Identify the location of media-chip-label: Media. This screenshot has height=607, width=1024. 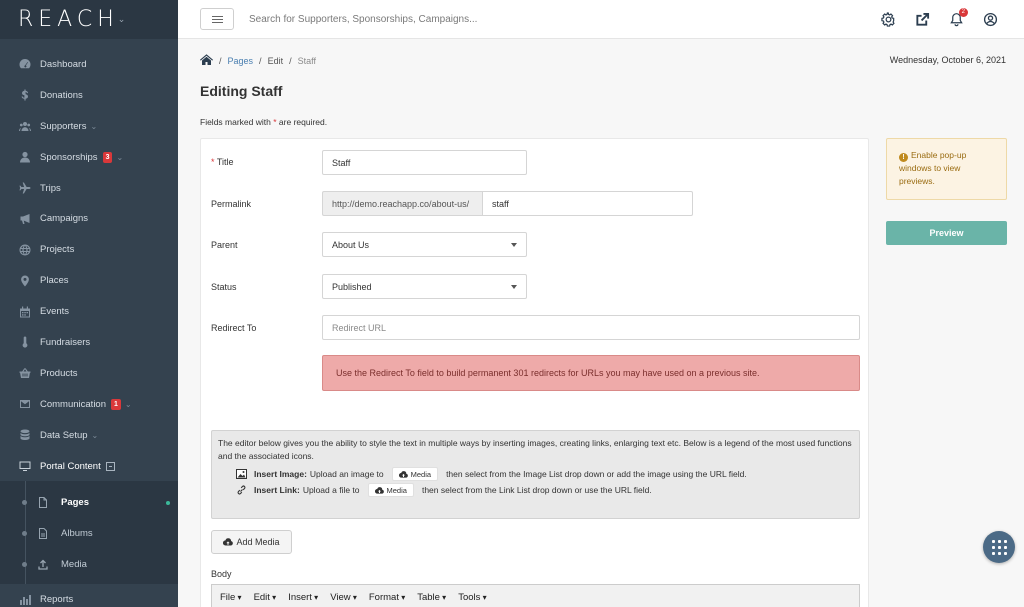
(421, 474).